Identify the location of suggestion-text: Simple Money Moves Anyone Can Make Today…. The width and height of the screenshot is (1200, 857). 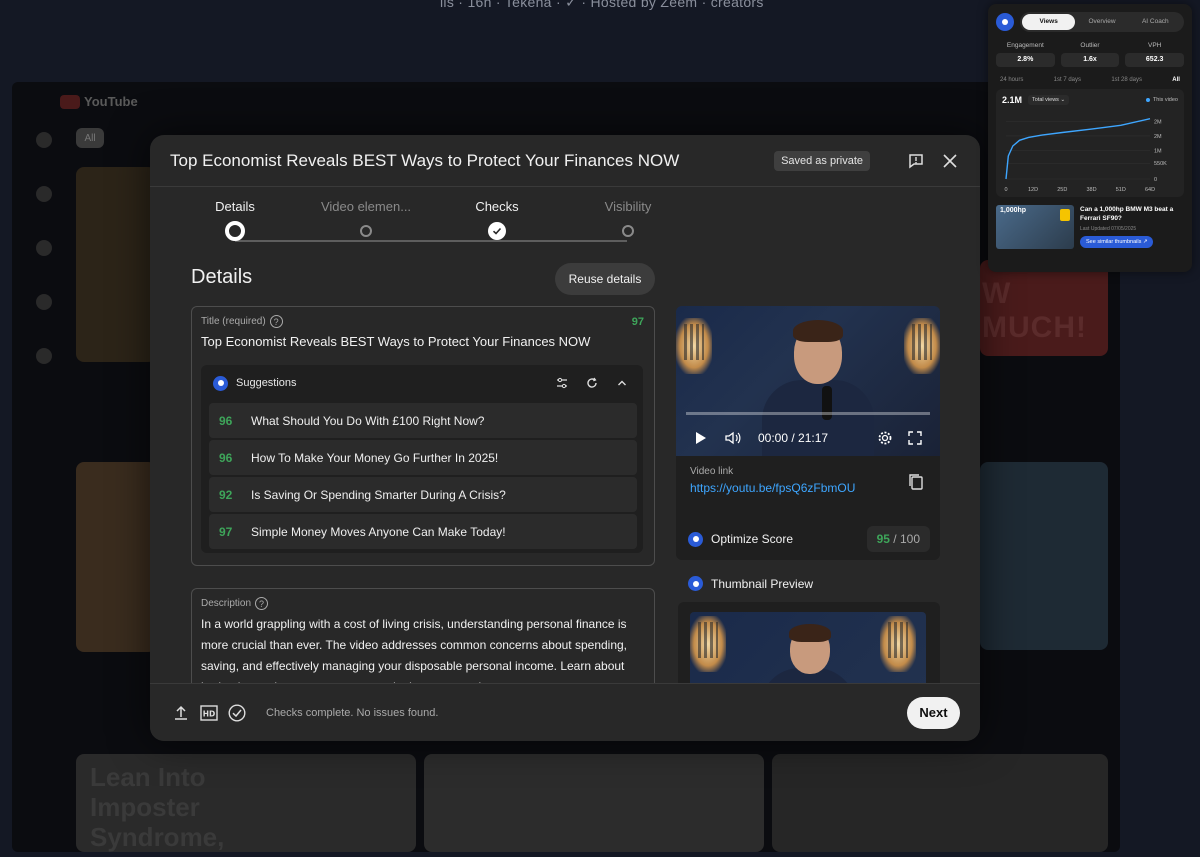
(378, 531).